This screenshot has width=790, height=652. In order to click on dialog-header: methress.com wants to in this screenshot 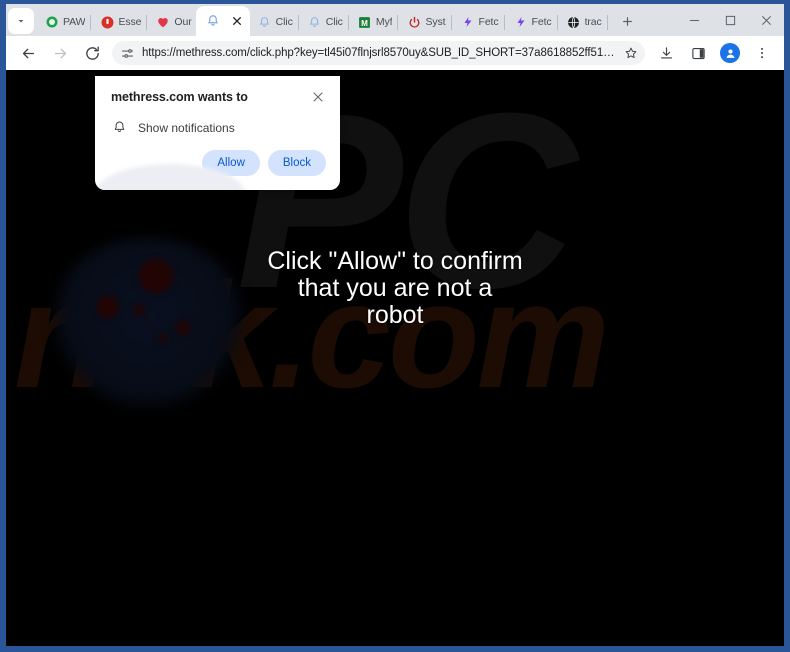, I will do `click(217, 97)`.